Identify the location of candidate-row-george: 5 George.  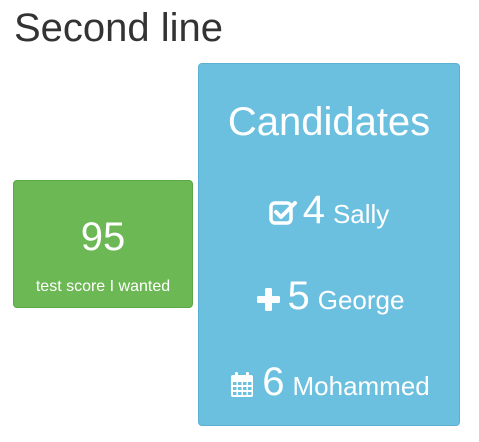
(329, 296).